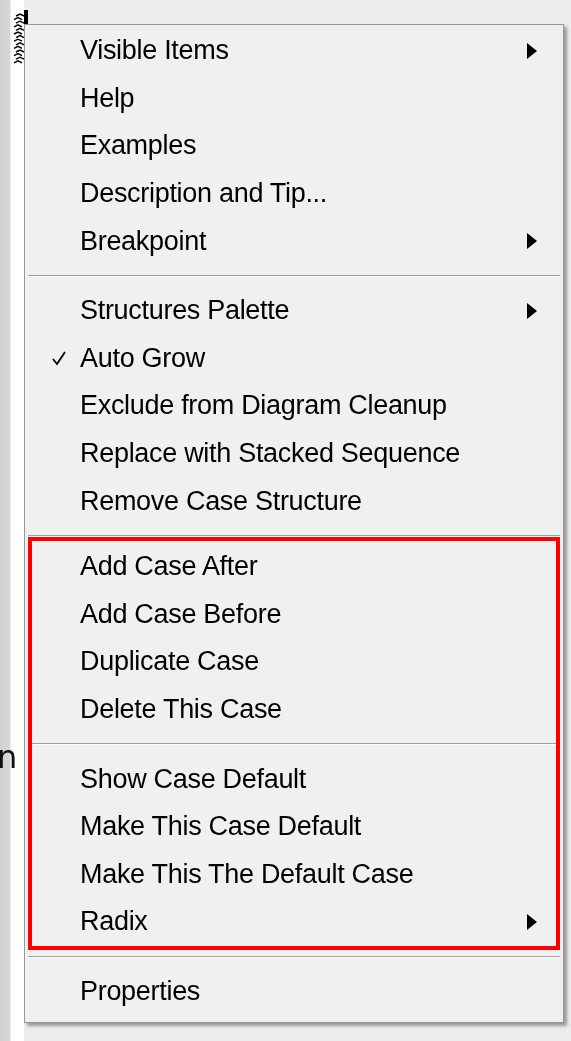 This screenshot has width=571, height=1041. What do you see at coordinates (294, 310) in the screenshot?
I see `menu-item: Structures Palette` at bounding box center [294, 310].